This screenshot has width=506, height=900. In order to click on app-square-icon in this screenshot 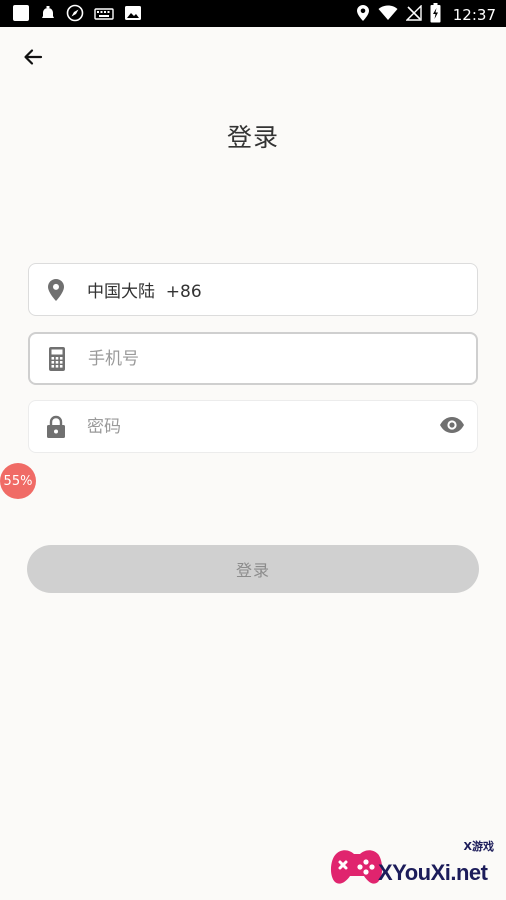, I will do `click(21, 15)`.